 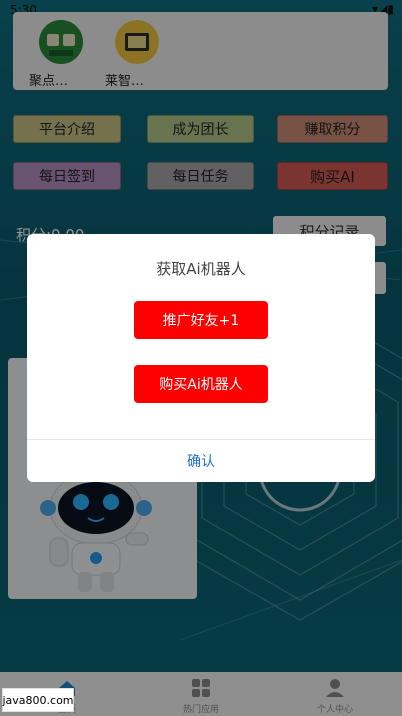 What do you see at coordinates (201, 384) in the screenshot?
I see `buy-robot-button: 购买Ai机器人` at bounding box center [201, 384].